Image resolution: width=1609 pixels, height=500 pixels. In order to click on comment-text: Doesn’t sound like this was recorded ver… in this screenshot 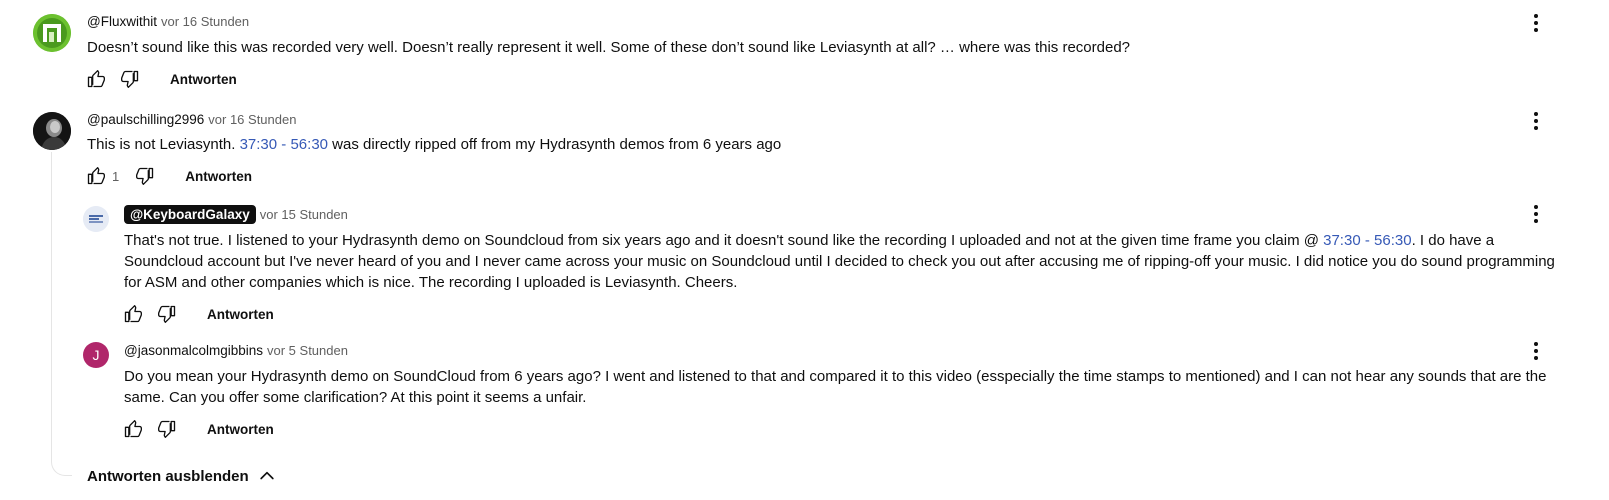, I will do `click(609, 47)`.